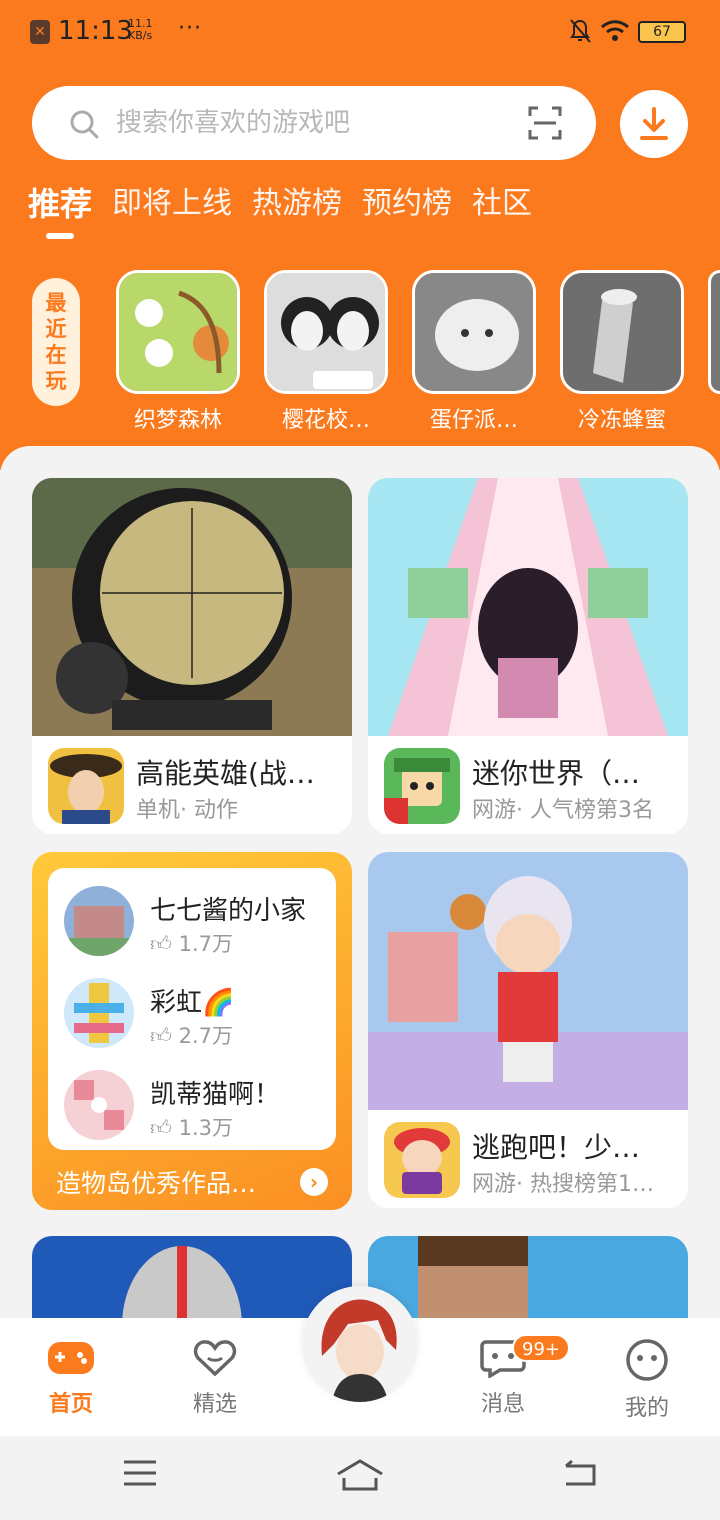 This screenshot has height=1520, width=720. I want to click on like-count: 👍︎ 1.7万, so click(192, 944).